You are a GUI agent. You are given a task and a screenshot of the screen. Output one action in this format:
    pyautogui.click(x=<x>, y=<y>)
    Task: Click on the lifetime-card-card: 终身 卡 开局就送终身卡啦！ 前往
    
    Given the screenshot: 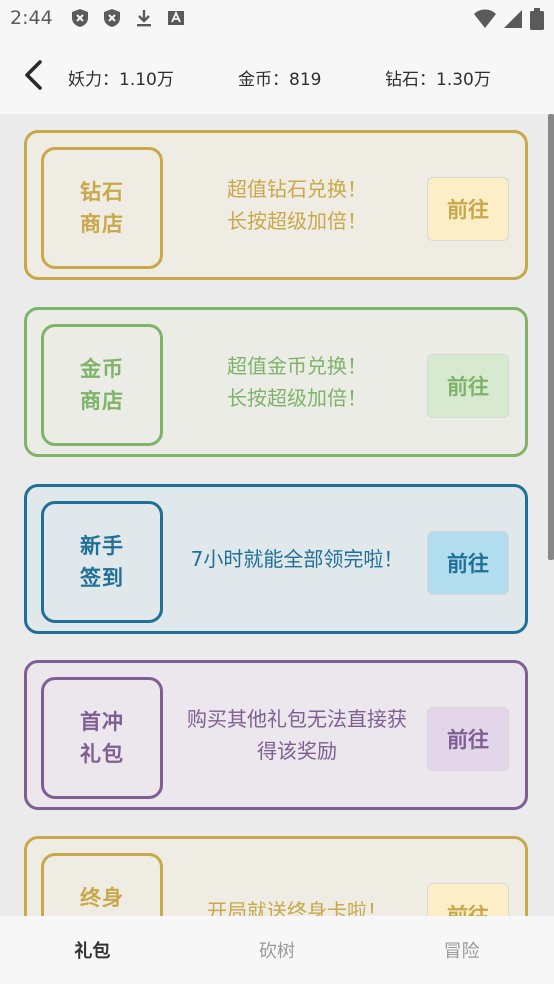 What is the action you would take?
    pyautogui.click(x=276, y=876)
    